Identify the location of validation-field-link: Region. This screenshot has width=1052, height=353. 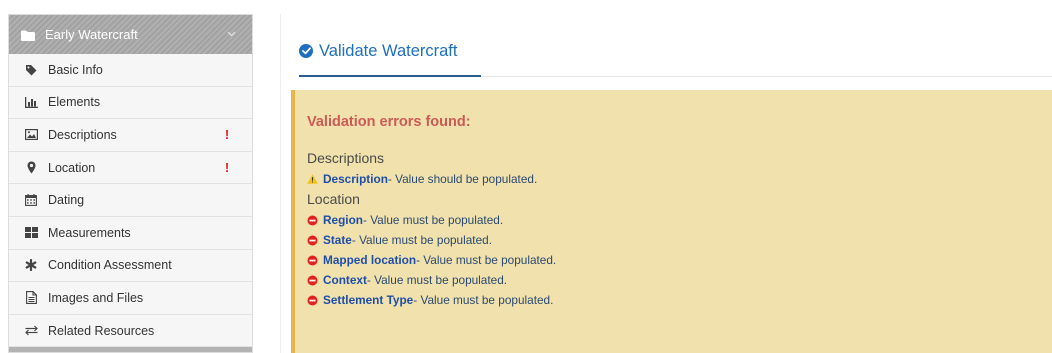
(343, 220).